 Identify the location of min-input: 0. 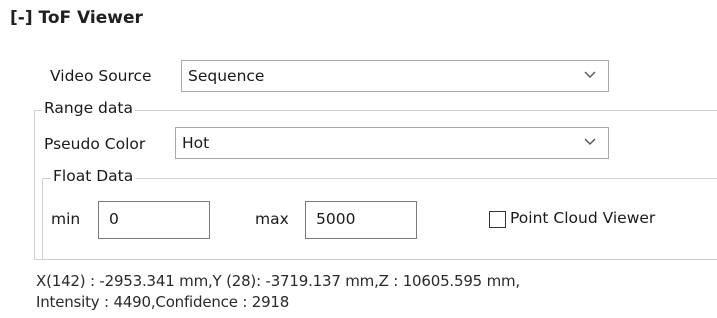
(154, 220).